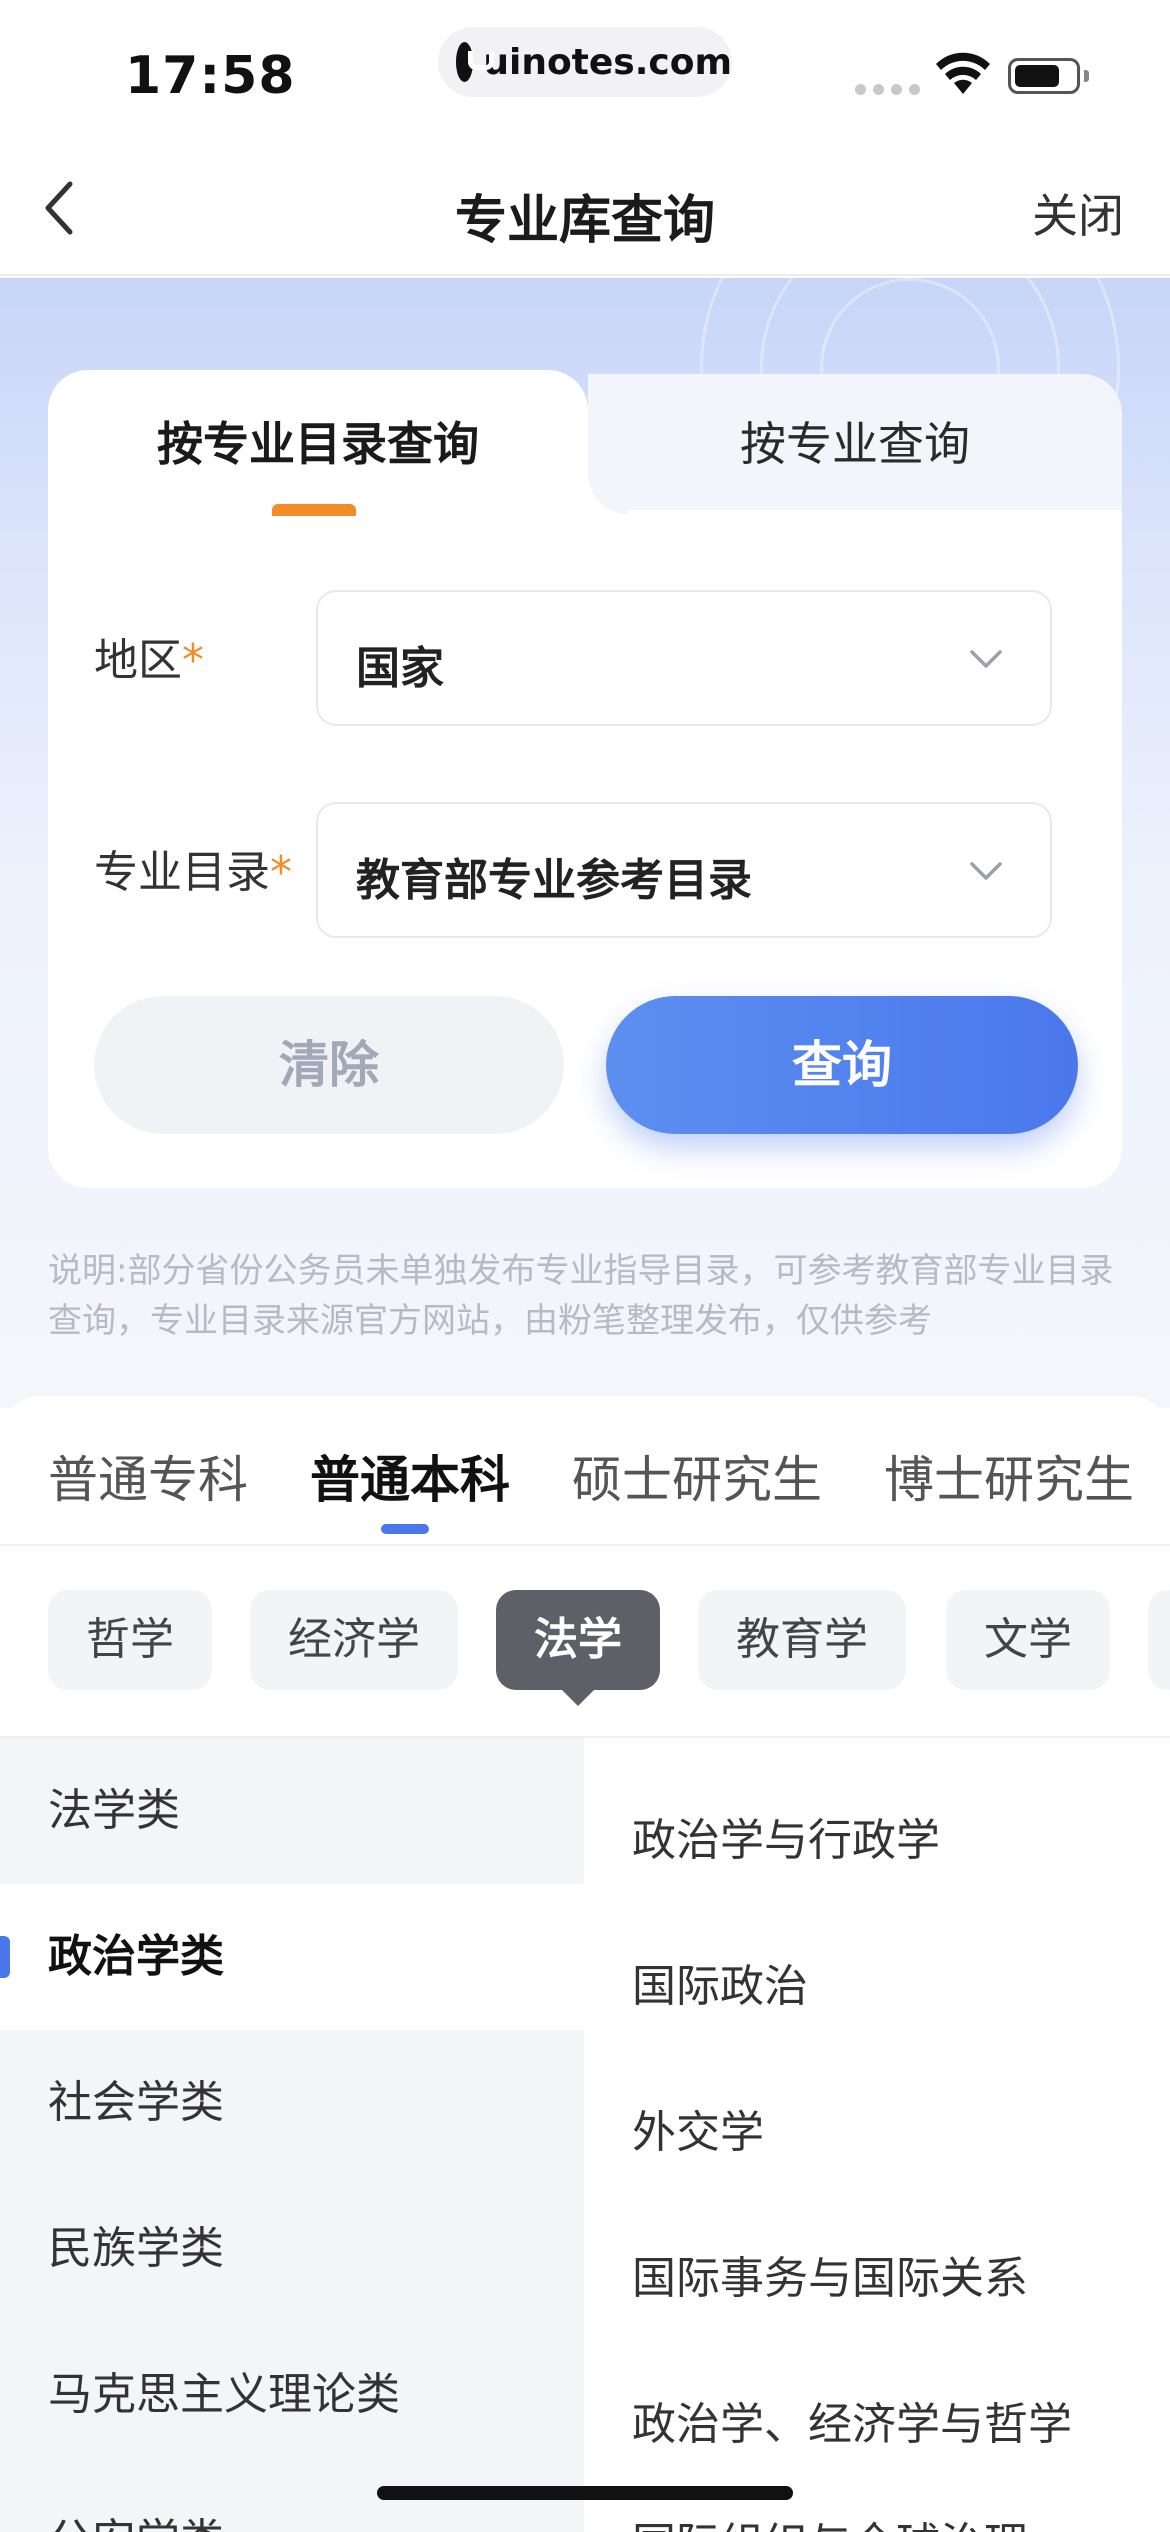 The image size is (1170, 2532). Describe the element at coordinates (292, 2395) in the screenshot. I see `category-item: 马克思主义理论类` at that location.